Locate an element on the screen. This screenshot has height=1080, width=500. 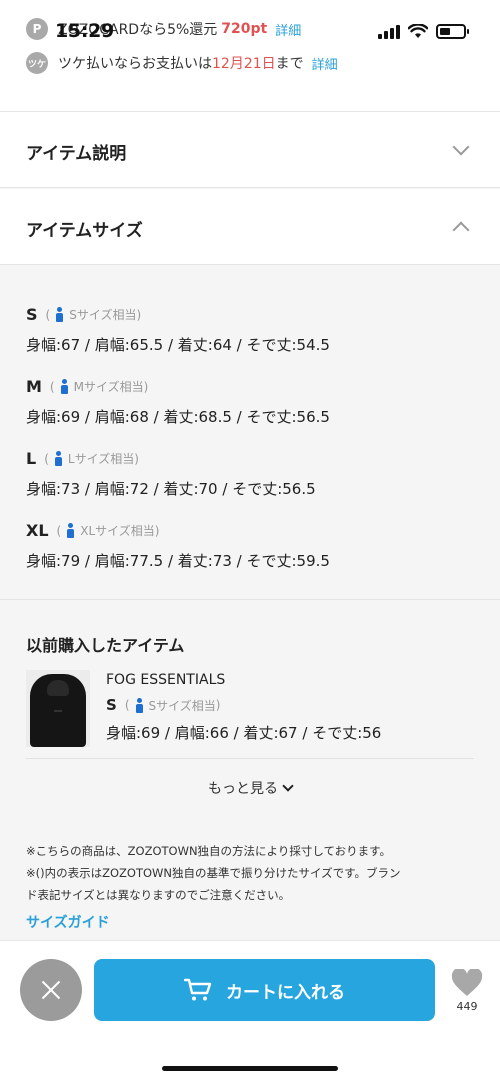
note-text: ド表記サイズとは異なりますのでご注意ください。 is located at coordinates (158, 895).